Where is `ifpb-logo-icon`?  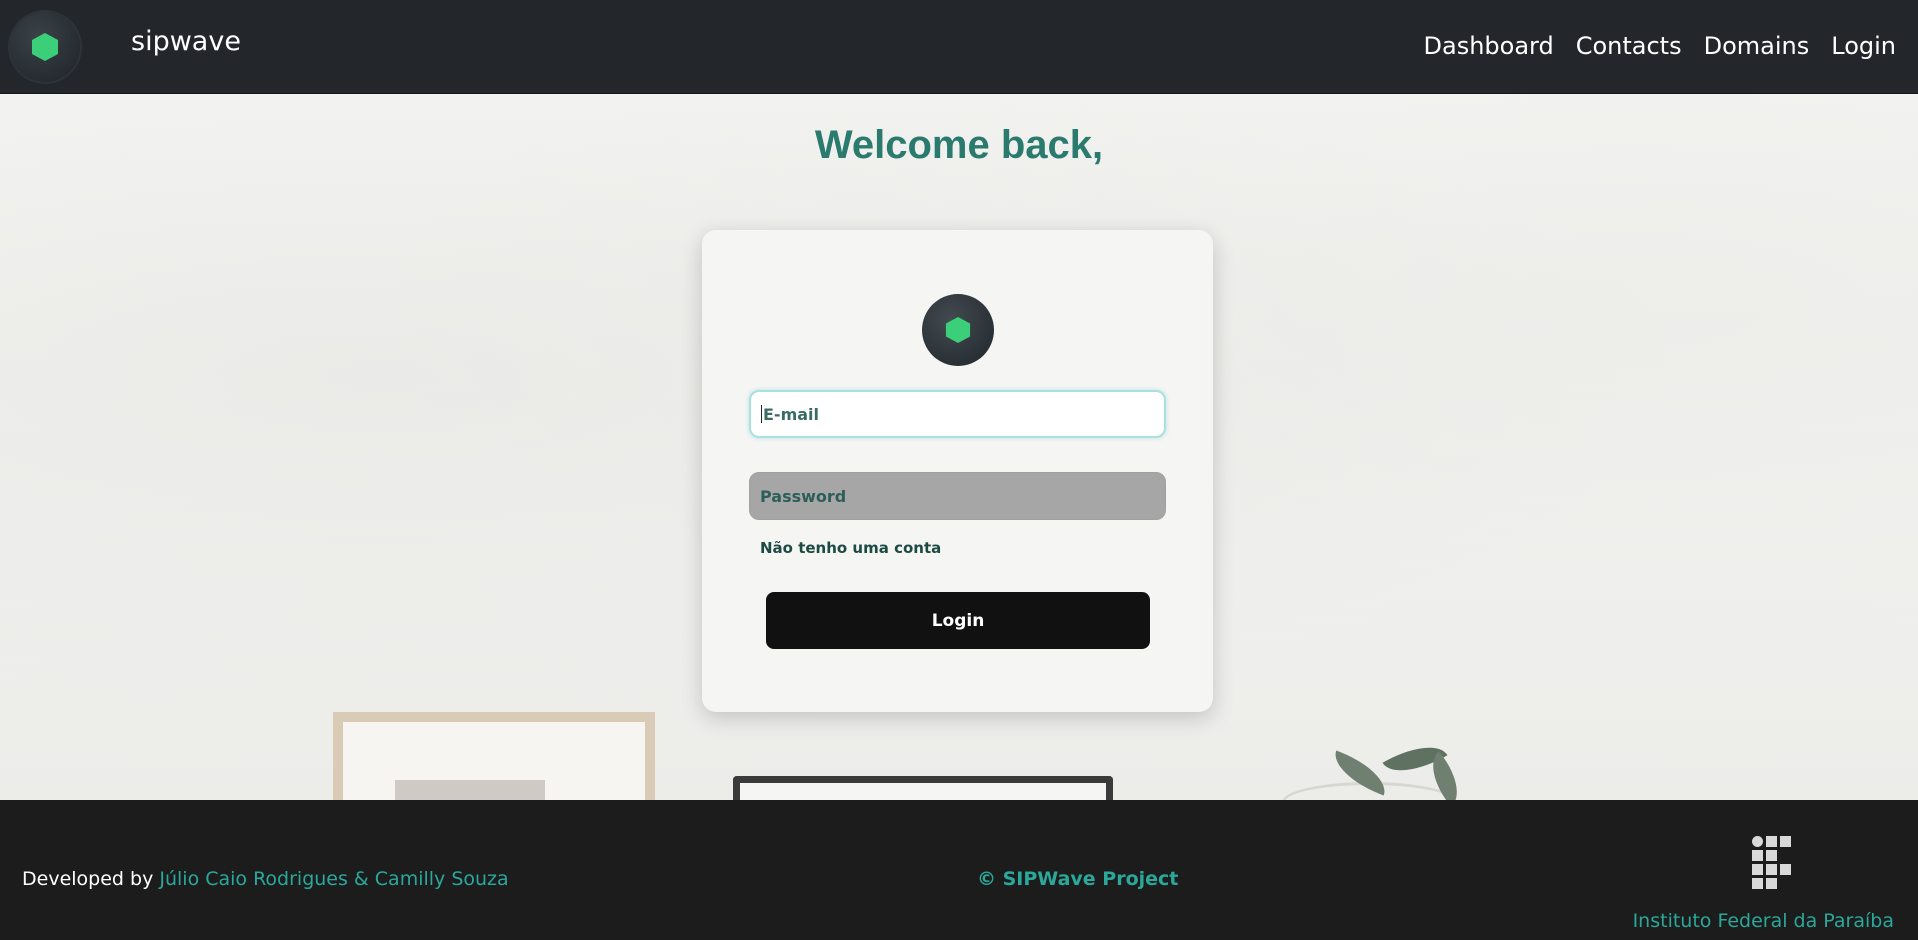
ifpb-logo-icon is located at coordinates (1772, 862).